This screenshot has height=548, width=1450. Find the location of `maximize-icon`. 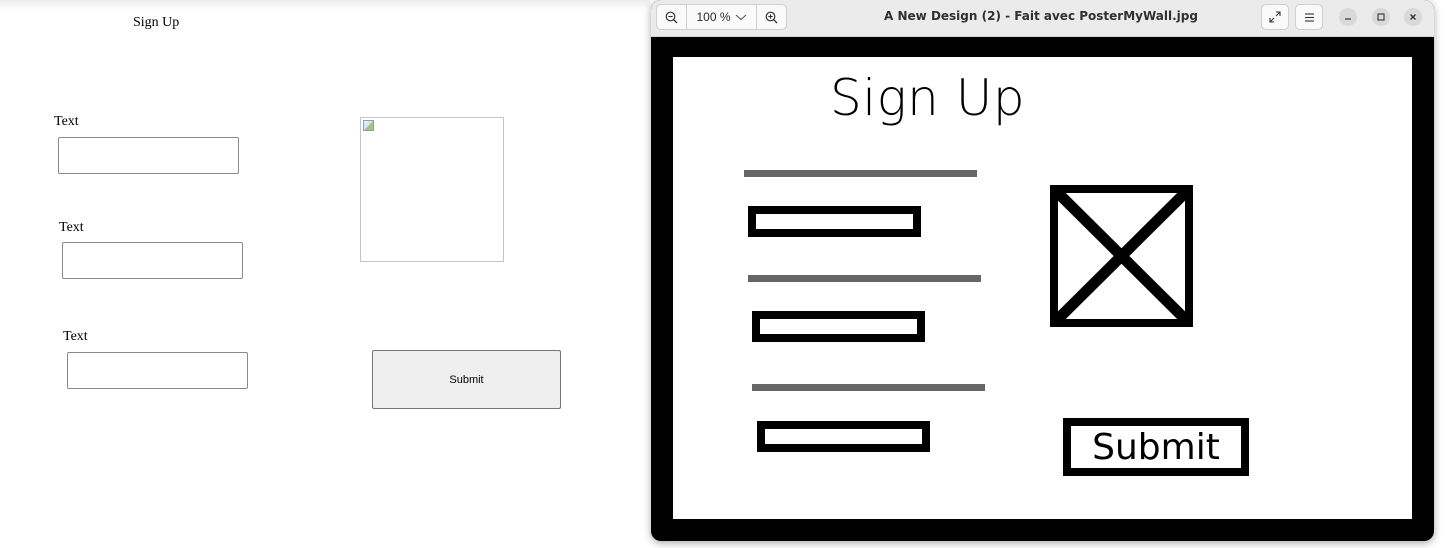

maximize-icon is located at coordinates (1381, 17).